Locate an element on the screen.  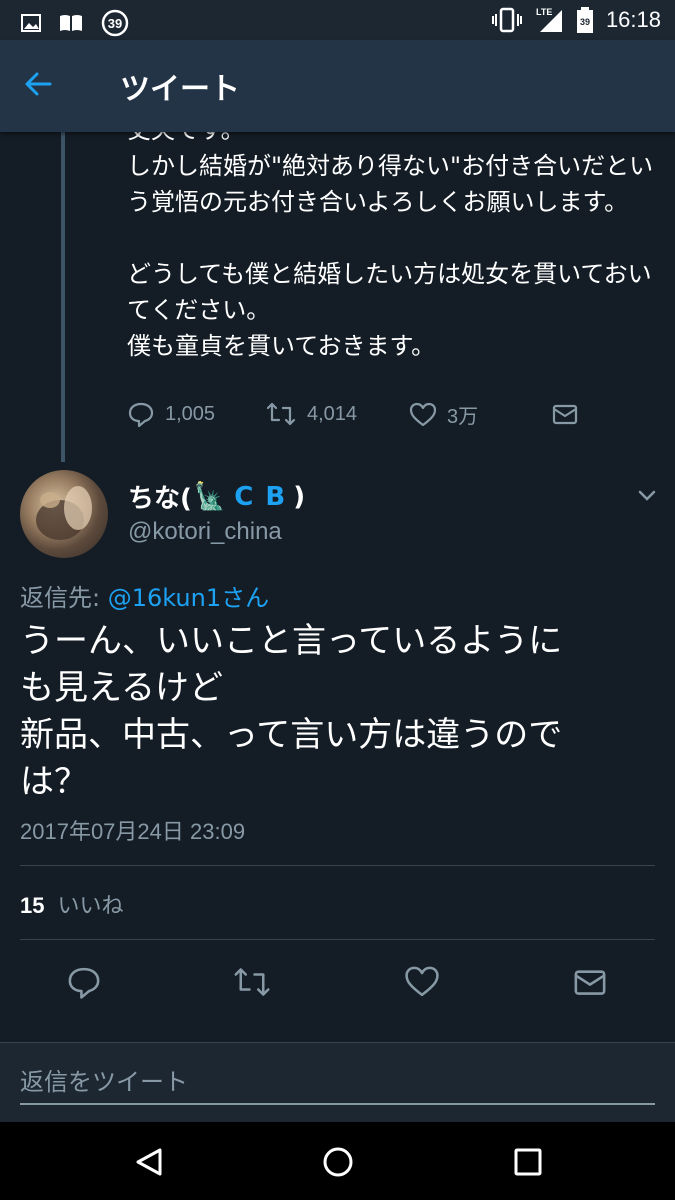
nav-recents-button is located at coordinates (528, 1162).